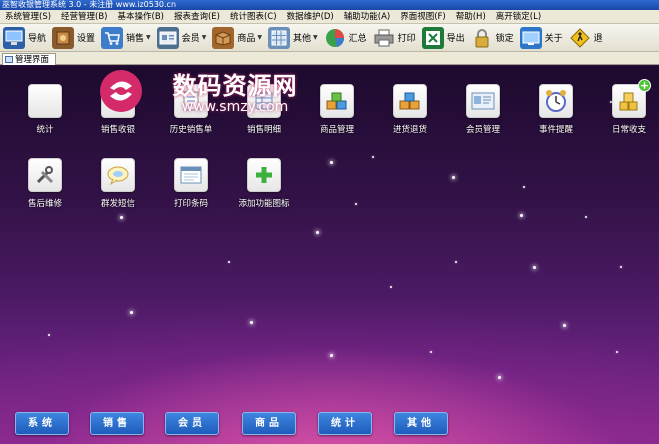  What do you see at coordinates (580, 38) in the screenshot?
I see `exit-icon` at bounding box center [580, 38].